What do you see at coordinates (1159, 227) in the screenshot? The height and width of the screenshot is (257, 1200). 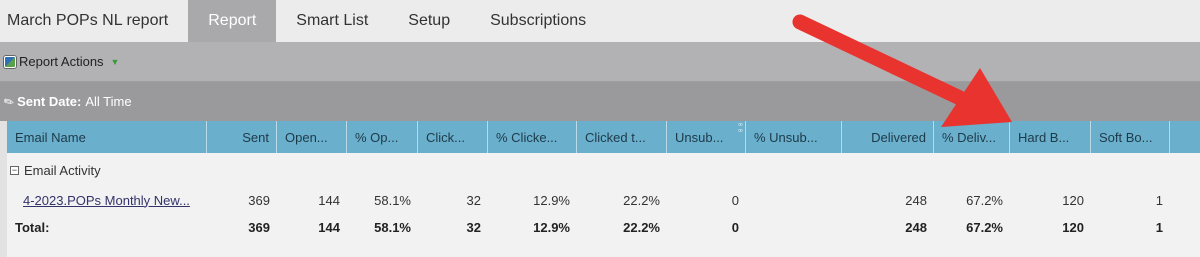 I see `total-soft-bounced: 1` at bounding box center [1159, 227].